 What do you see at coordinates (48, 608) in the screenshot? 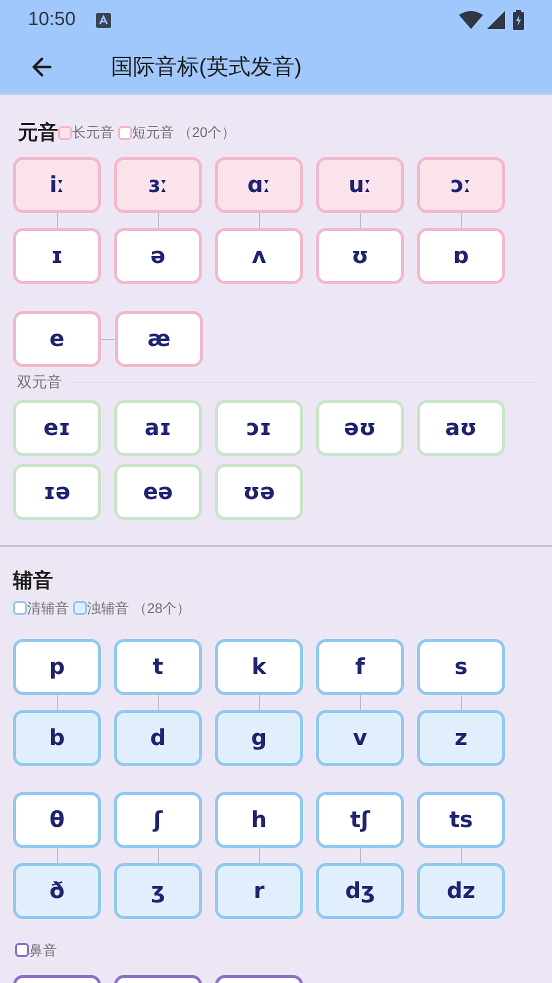
I see `legend-label: 清辅音` at bounding box center [48, 608].